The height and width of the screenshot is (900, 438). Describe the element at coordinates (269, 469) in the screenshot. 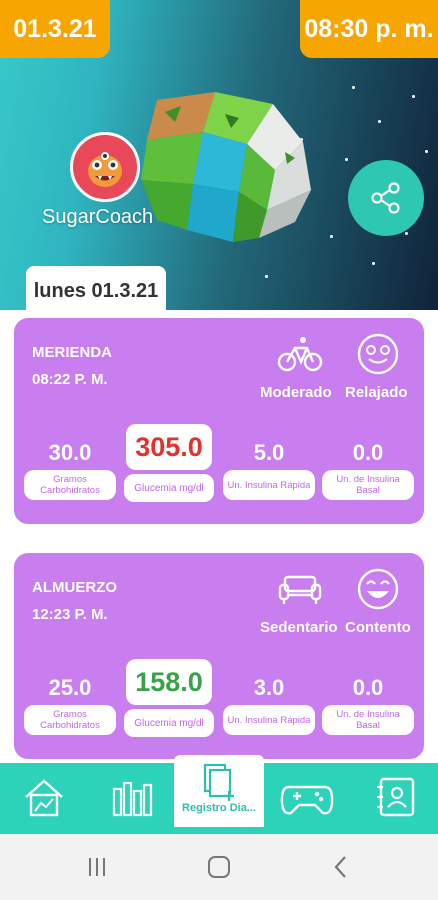

I see `rapid-insulin-metric: 5.0 Un. Insulina Rápida` at that location.